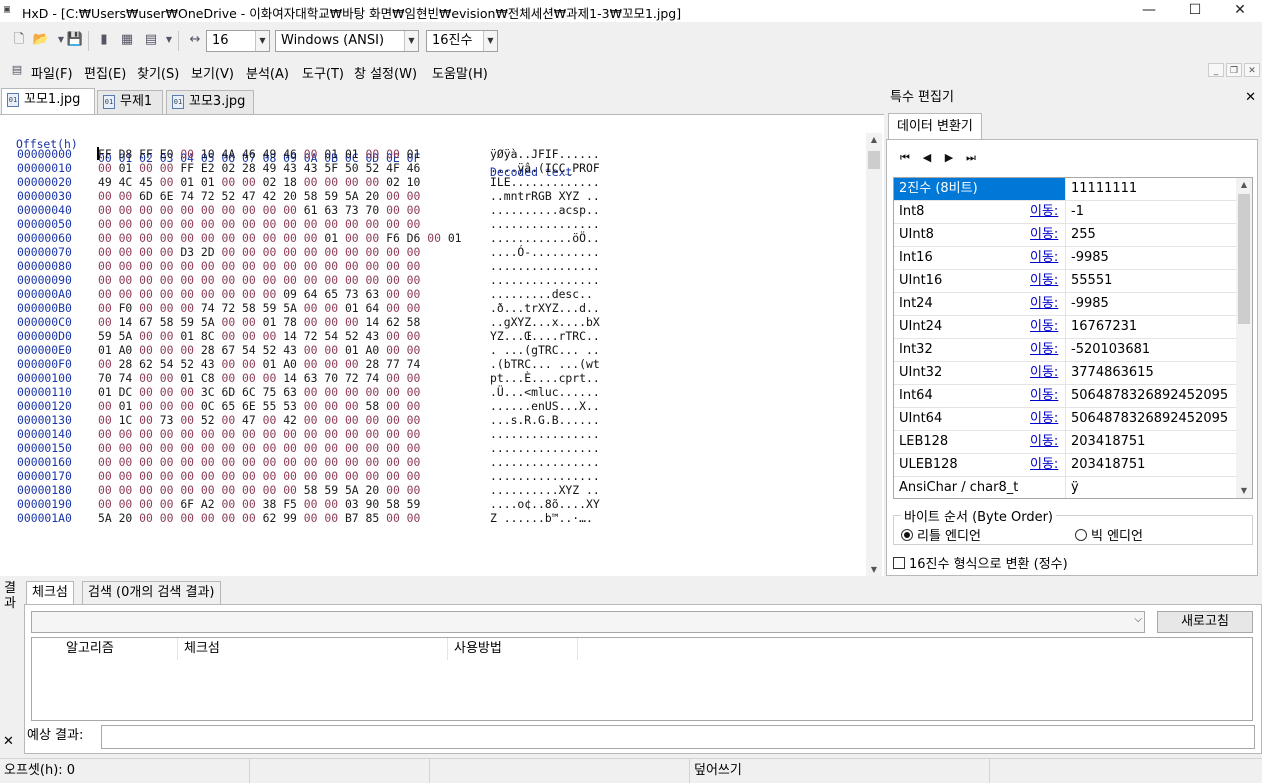  I want to click on menu-window: 창 설정(W), so click(385, 72).